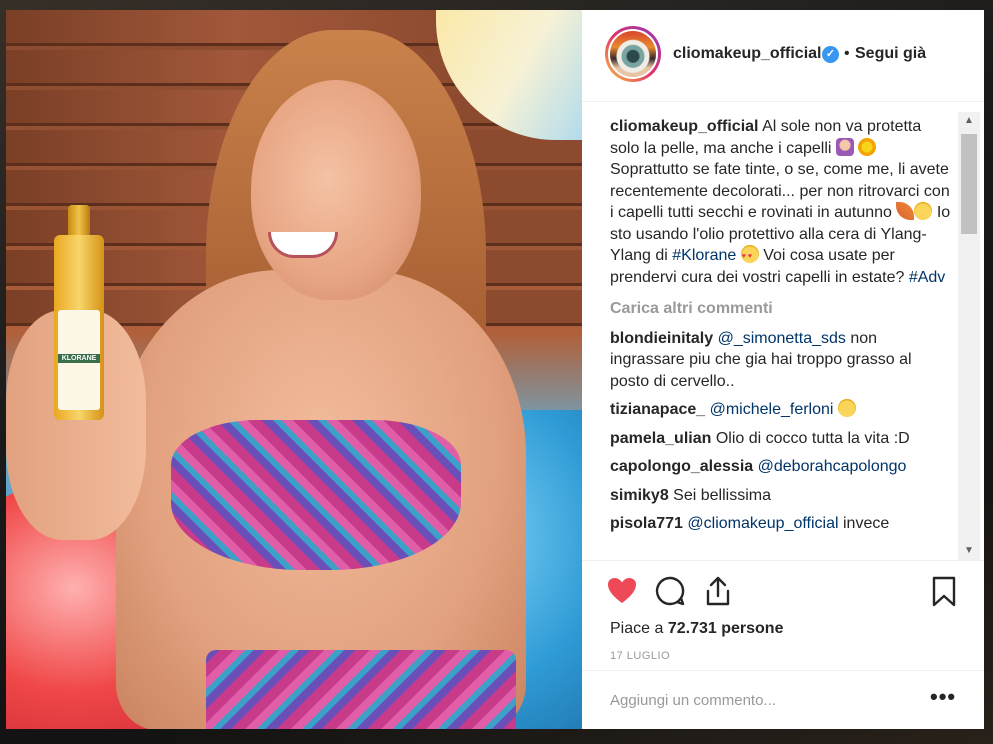 The width and height of the screenshot is (993, 744). Describe the element at coordinates (905, 211) in the screenshot. I see `leaf-emoji-icon` at that location.